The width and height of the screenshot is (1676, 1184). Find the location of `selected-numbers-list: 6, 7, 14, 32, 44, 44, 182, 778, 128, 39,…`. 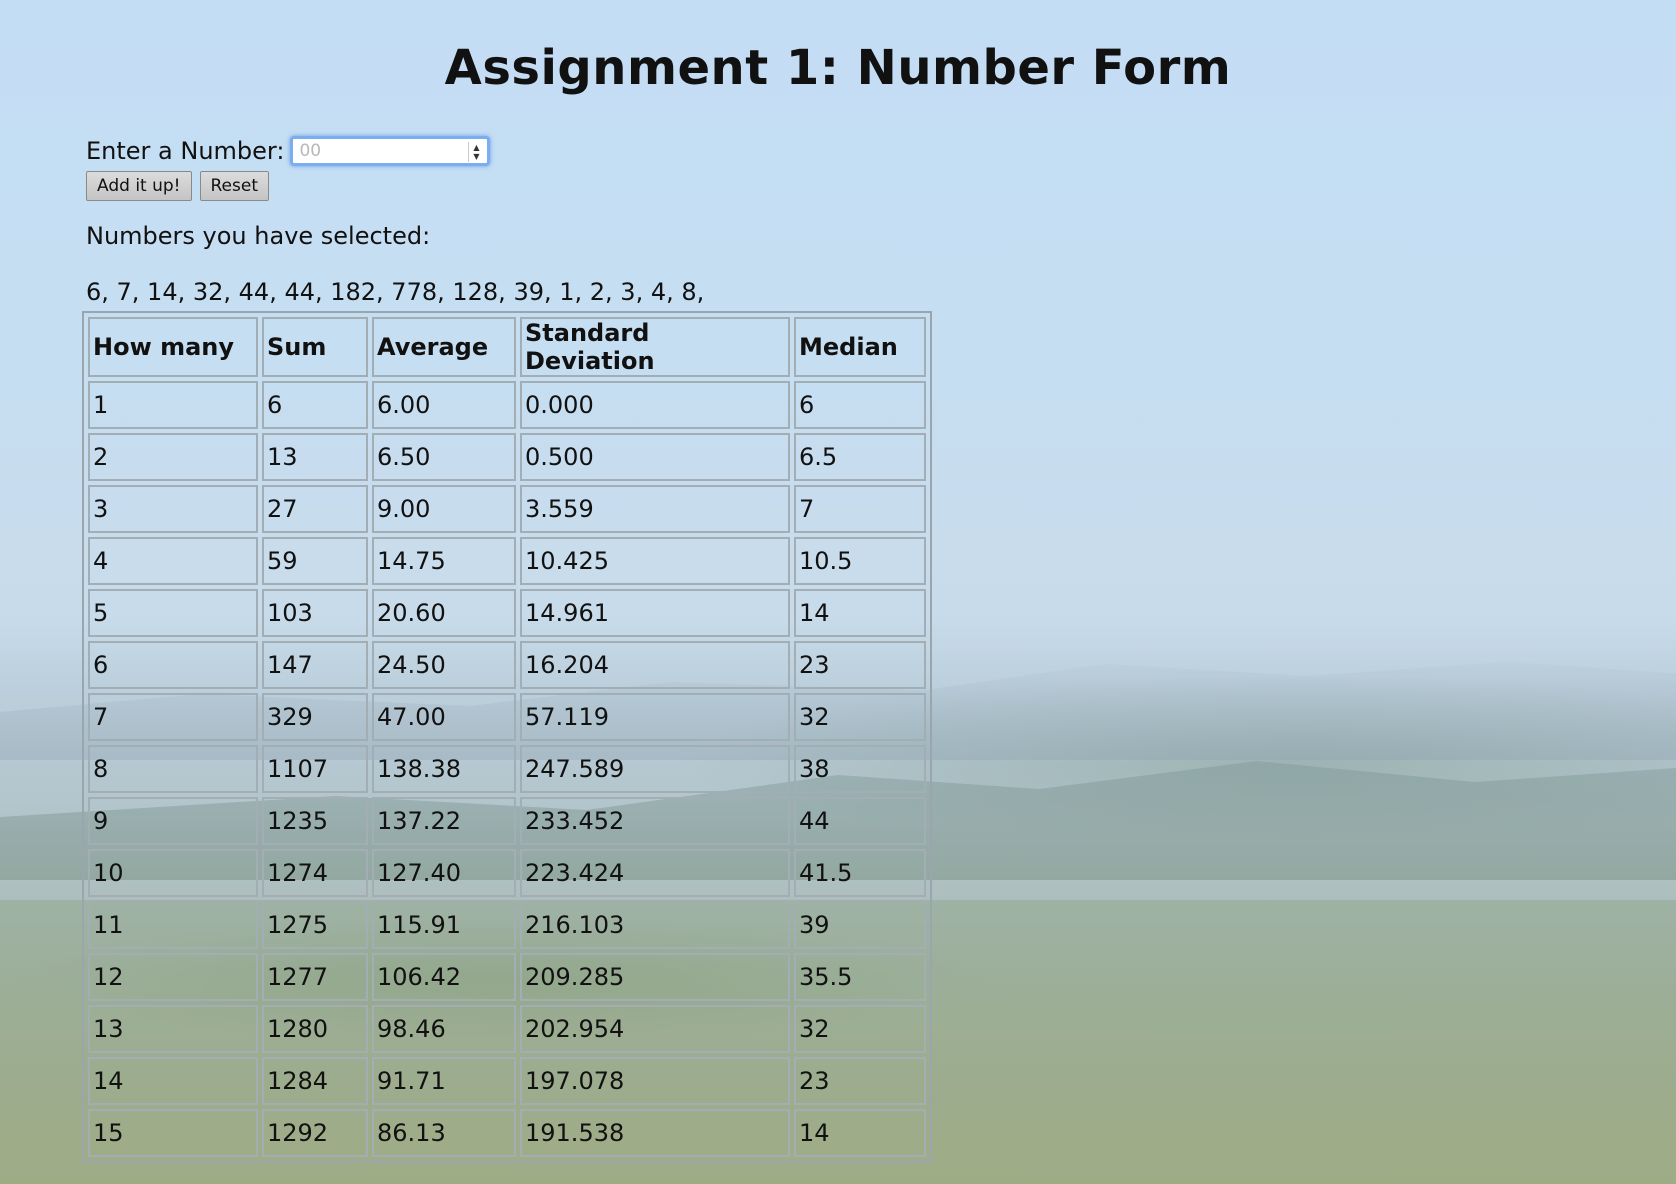

selected-numbers-list: 6, 7, 14, 32, 44, 44, 182, 778, 128, 39,… is located at coordinates (395, 292).